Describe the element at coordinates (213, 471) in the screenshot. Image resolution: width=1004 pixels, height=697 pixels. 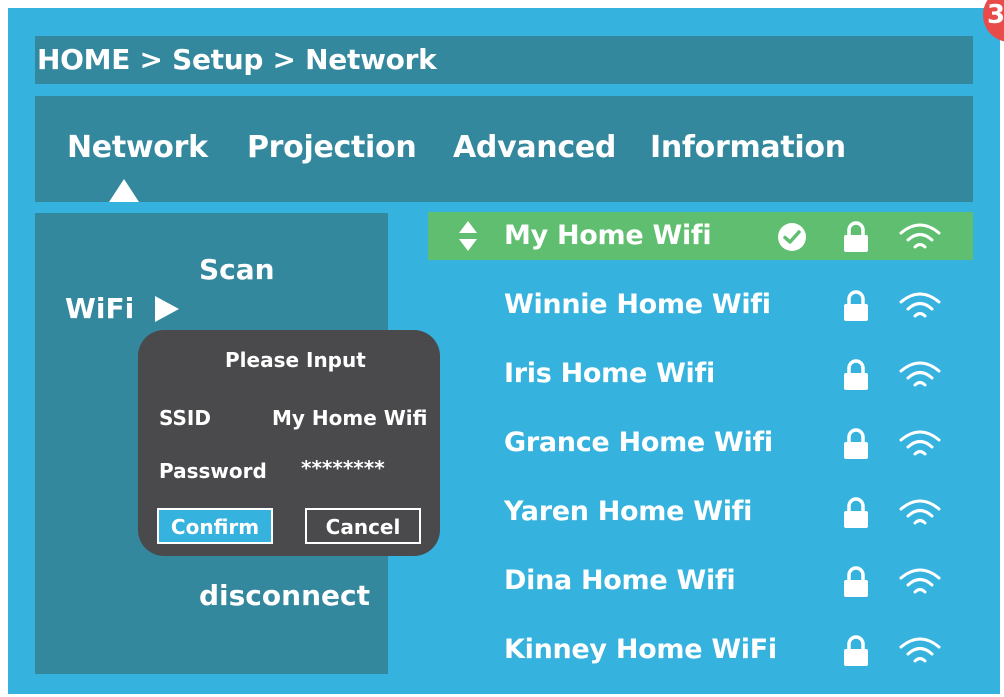
I see `password-label: Password` at that location.